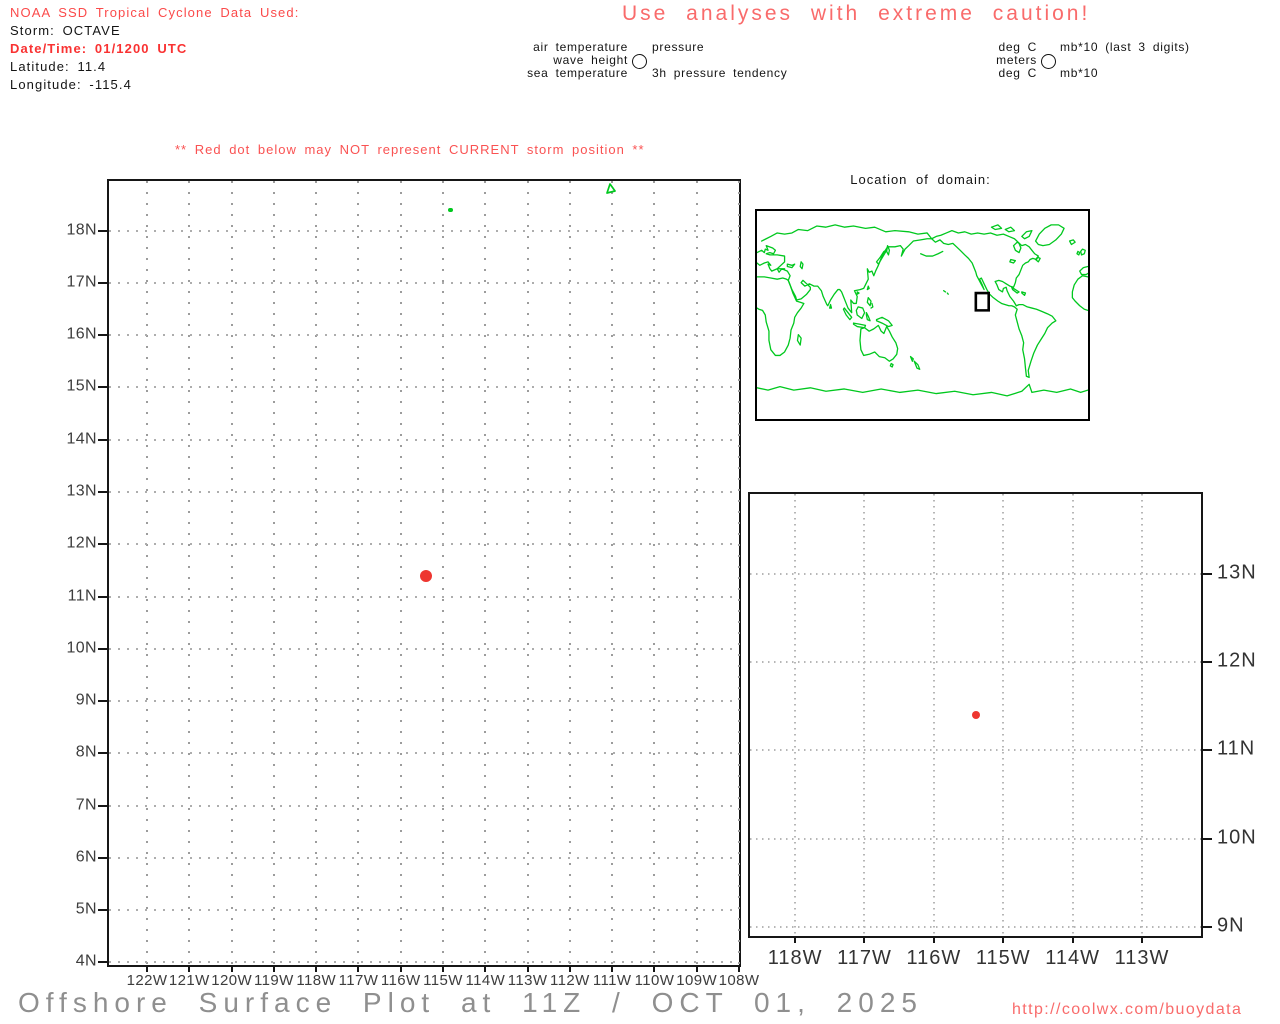 Image resolution: width=1280 pixels, height=1024 pixels. Describe the element at coordinates (1017, 47) in the screenshot. I see `legend-units-air-label: deg C` at that location.